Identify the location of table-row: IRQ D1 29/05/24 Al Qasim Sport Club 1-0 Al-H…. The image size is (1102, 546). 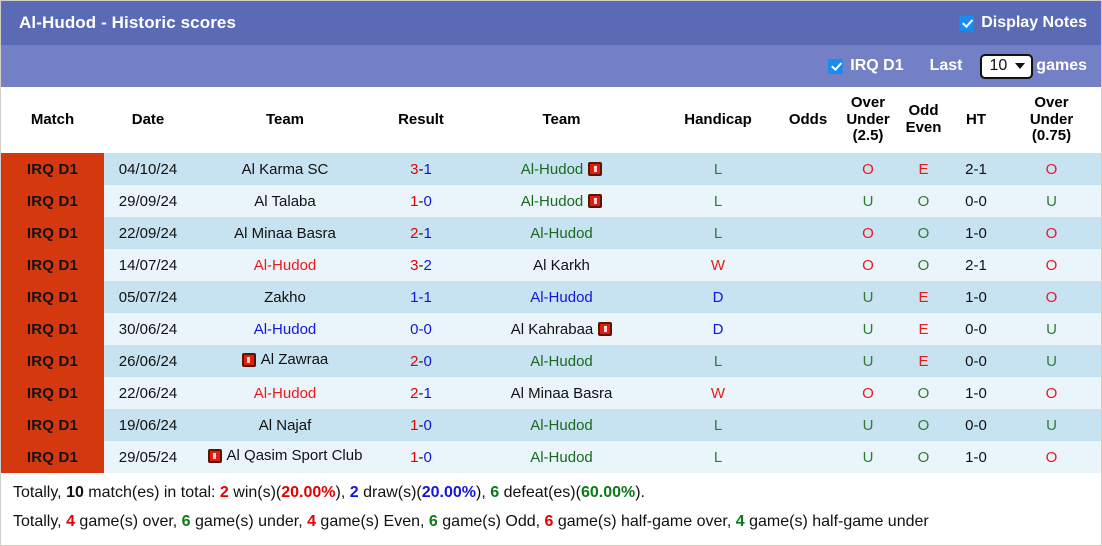
(551, 457).